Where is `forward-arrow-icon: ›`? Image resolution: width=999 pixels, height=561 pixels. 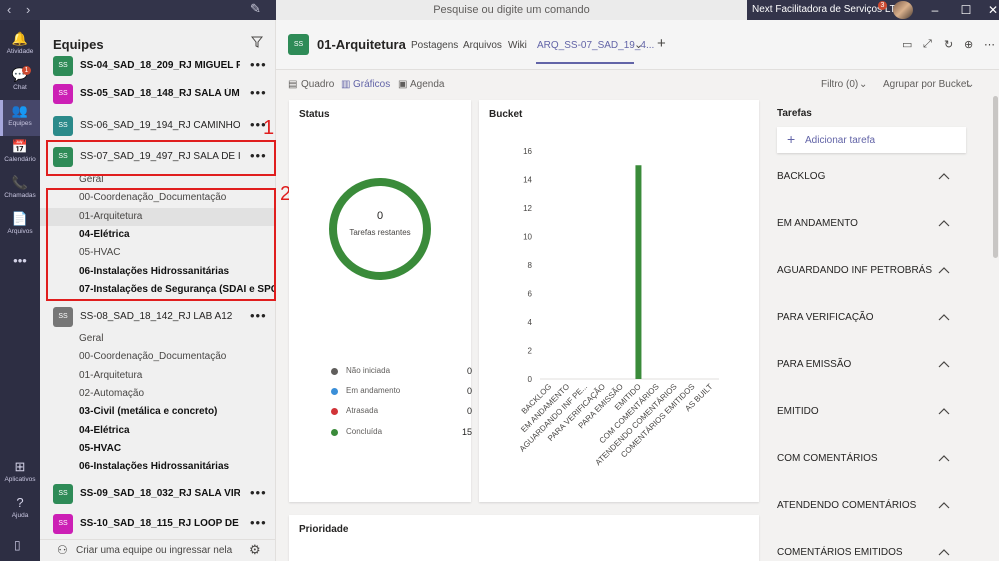 forward-arrow-icon: › is located at coordinates (28, 9).